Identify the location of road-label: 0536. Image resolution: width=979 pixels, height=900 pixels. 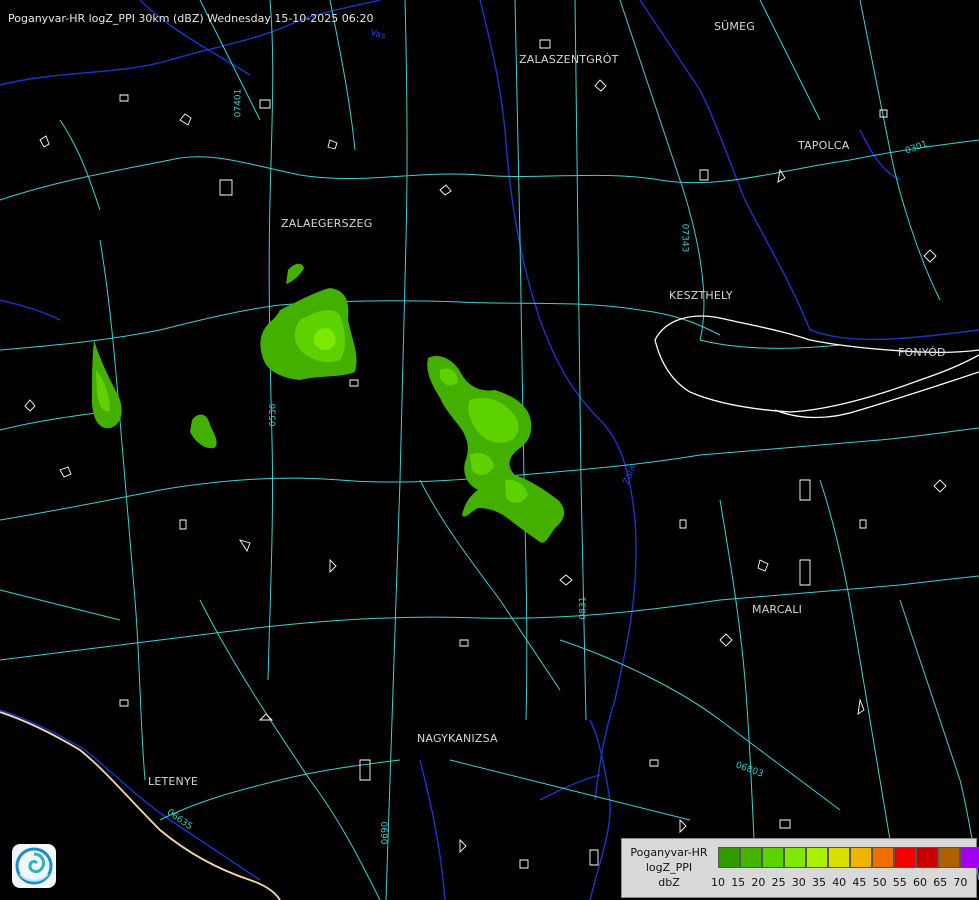
(273, 415).